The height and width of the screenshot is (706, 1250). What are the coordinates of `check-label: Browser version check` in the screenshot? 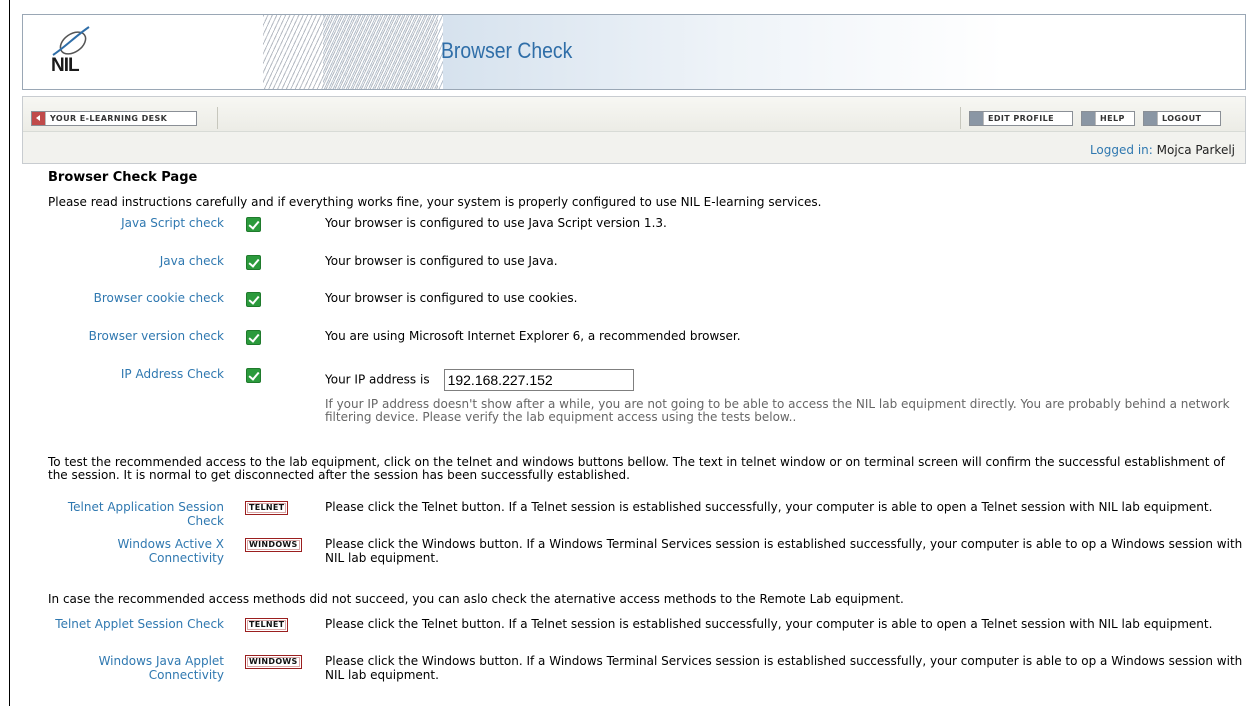 It's located at (134, 336).